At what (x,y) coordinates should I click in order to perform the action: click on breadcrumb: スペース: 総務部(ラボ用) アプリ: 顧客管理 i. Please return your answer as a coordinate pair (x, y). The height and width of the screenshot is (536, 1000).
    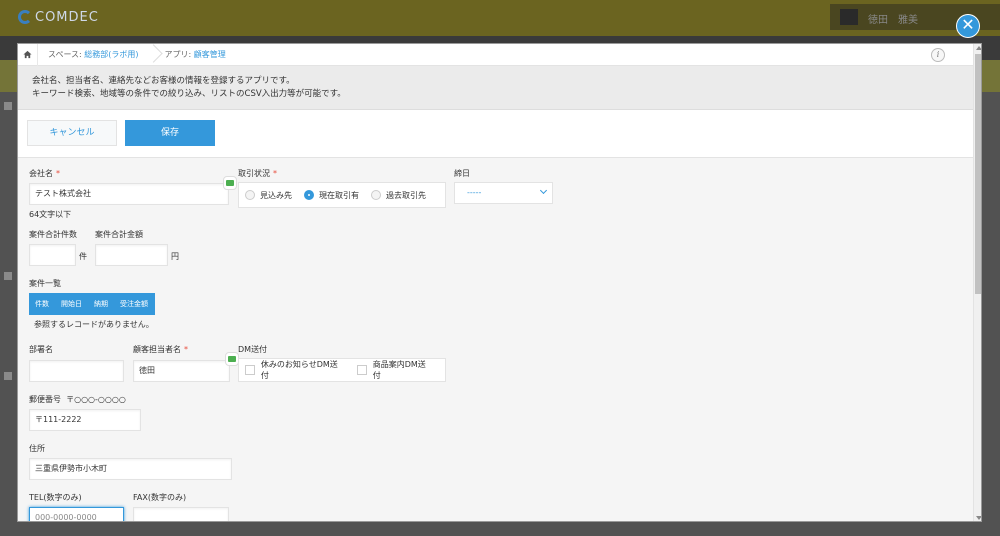
    Looking at the image, I should click on (495, 55).